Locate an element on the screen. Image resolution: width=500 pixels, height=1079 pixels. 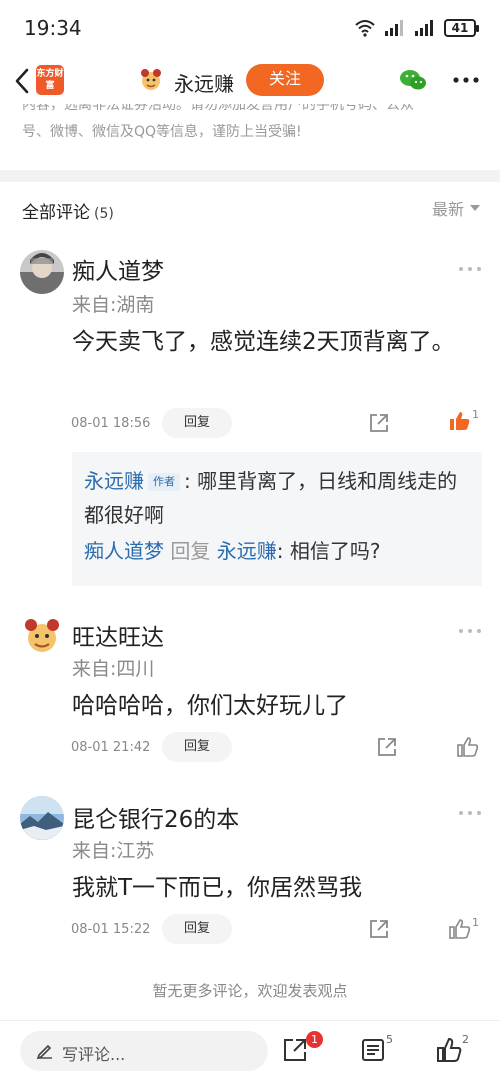
status-icons: 41 is located at coordinates (416, 28).